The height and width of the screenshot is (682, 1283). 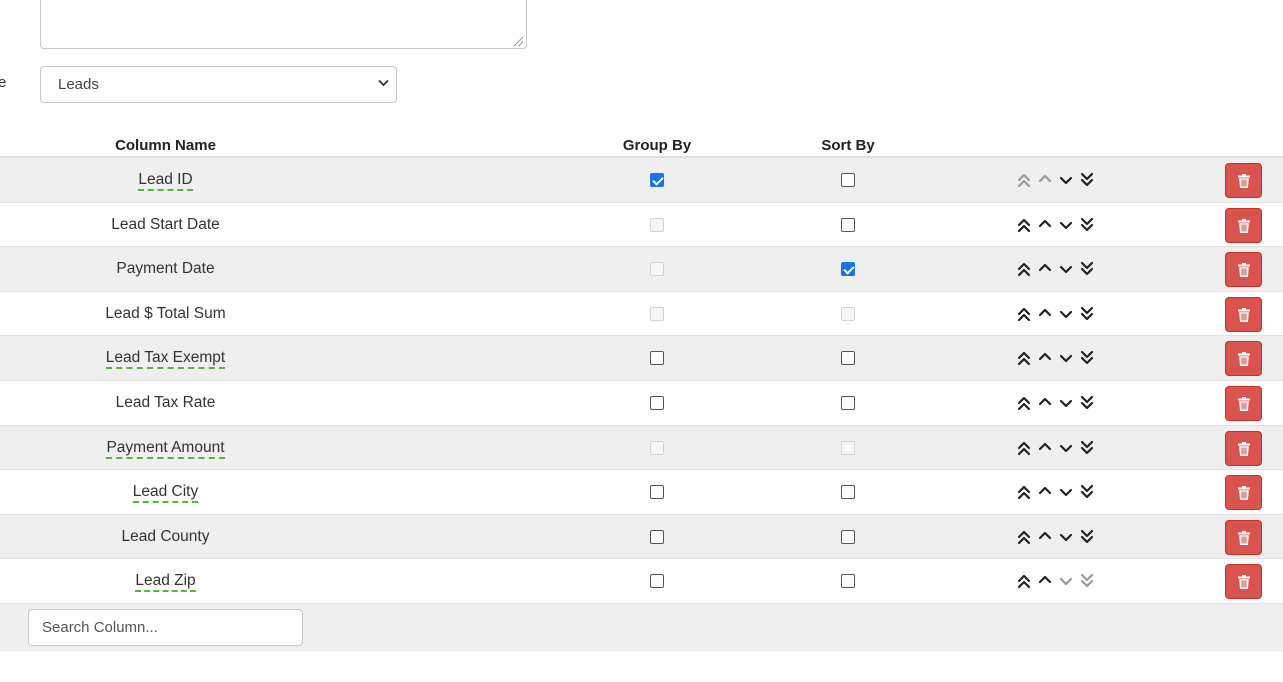 What do you see at coordinates (165, 359) in the screenshot?
I see `column-name-text: Lead Tax Exempt` at bounding box center [165, 359].